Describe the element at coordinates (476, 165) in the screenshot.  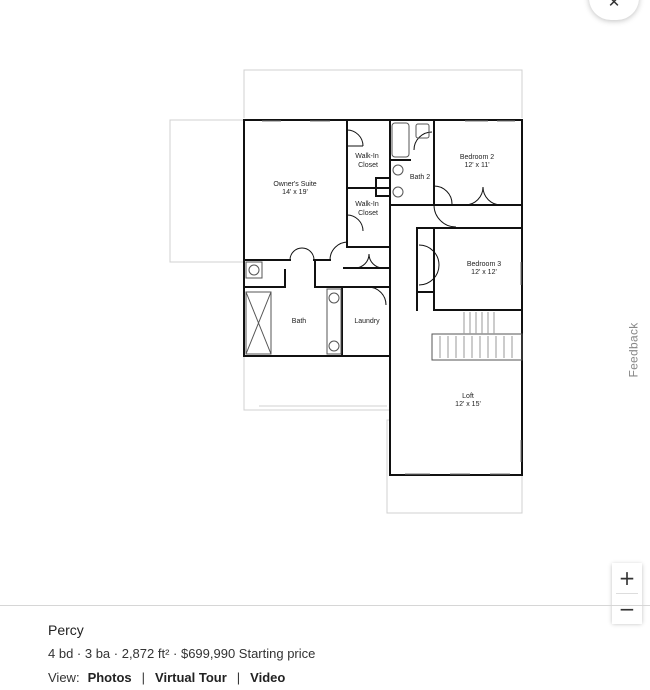
I see `bedroom-2-size: 12' x 11'` at that location.